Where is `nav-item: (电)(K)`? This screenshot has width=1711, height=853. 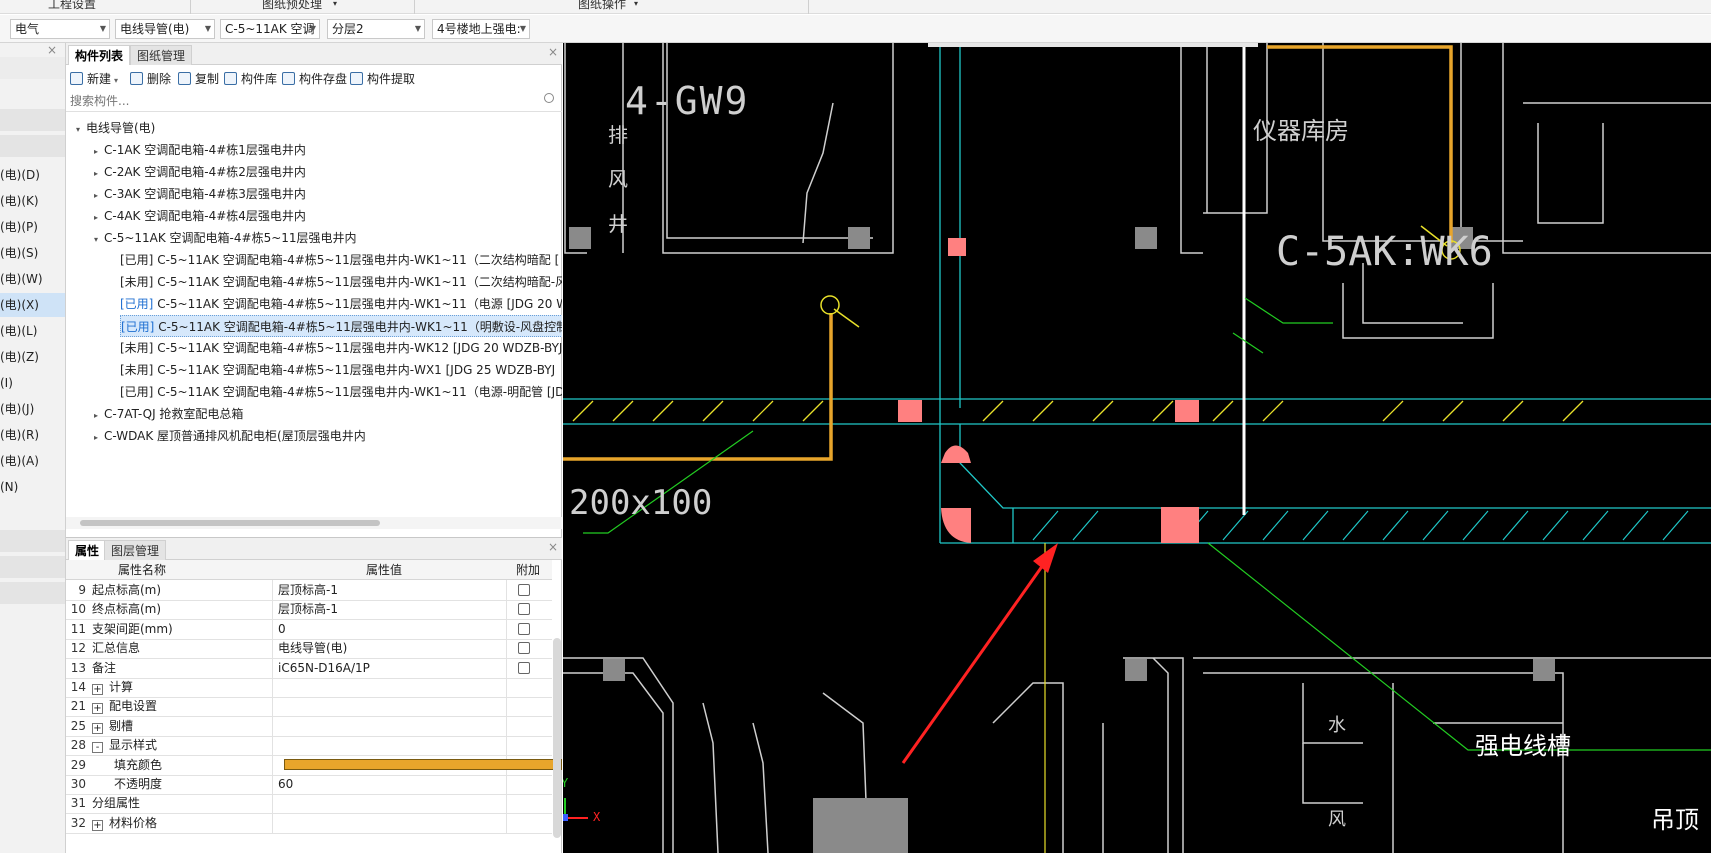
nav-item: (电)(K) is located at coordinates (32, 201).